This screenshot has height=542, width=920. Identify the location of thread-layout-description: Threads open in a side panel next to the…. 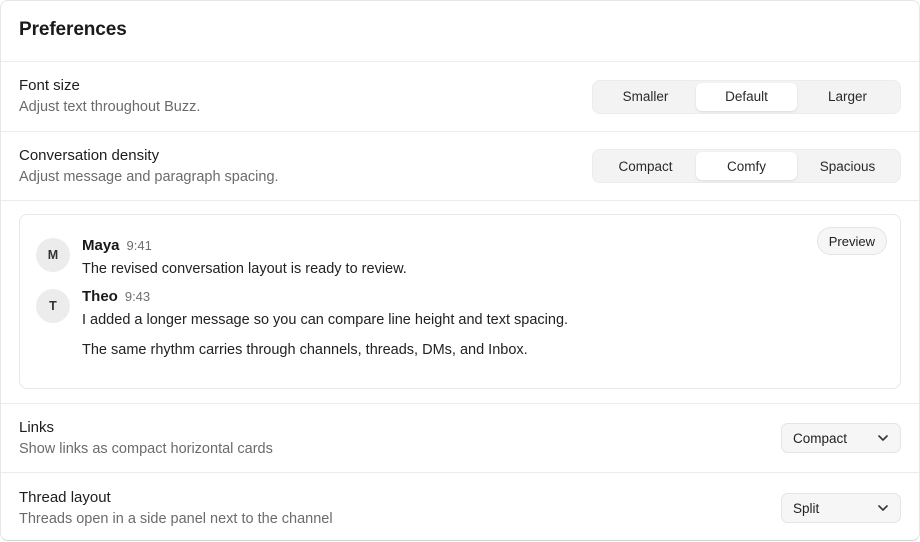
(176, 518).